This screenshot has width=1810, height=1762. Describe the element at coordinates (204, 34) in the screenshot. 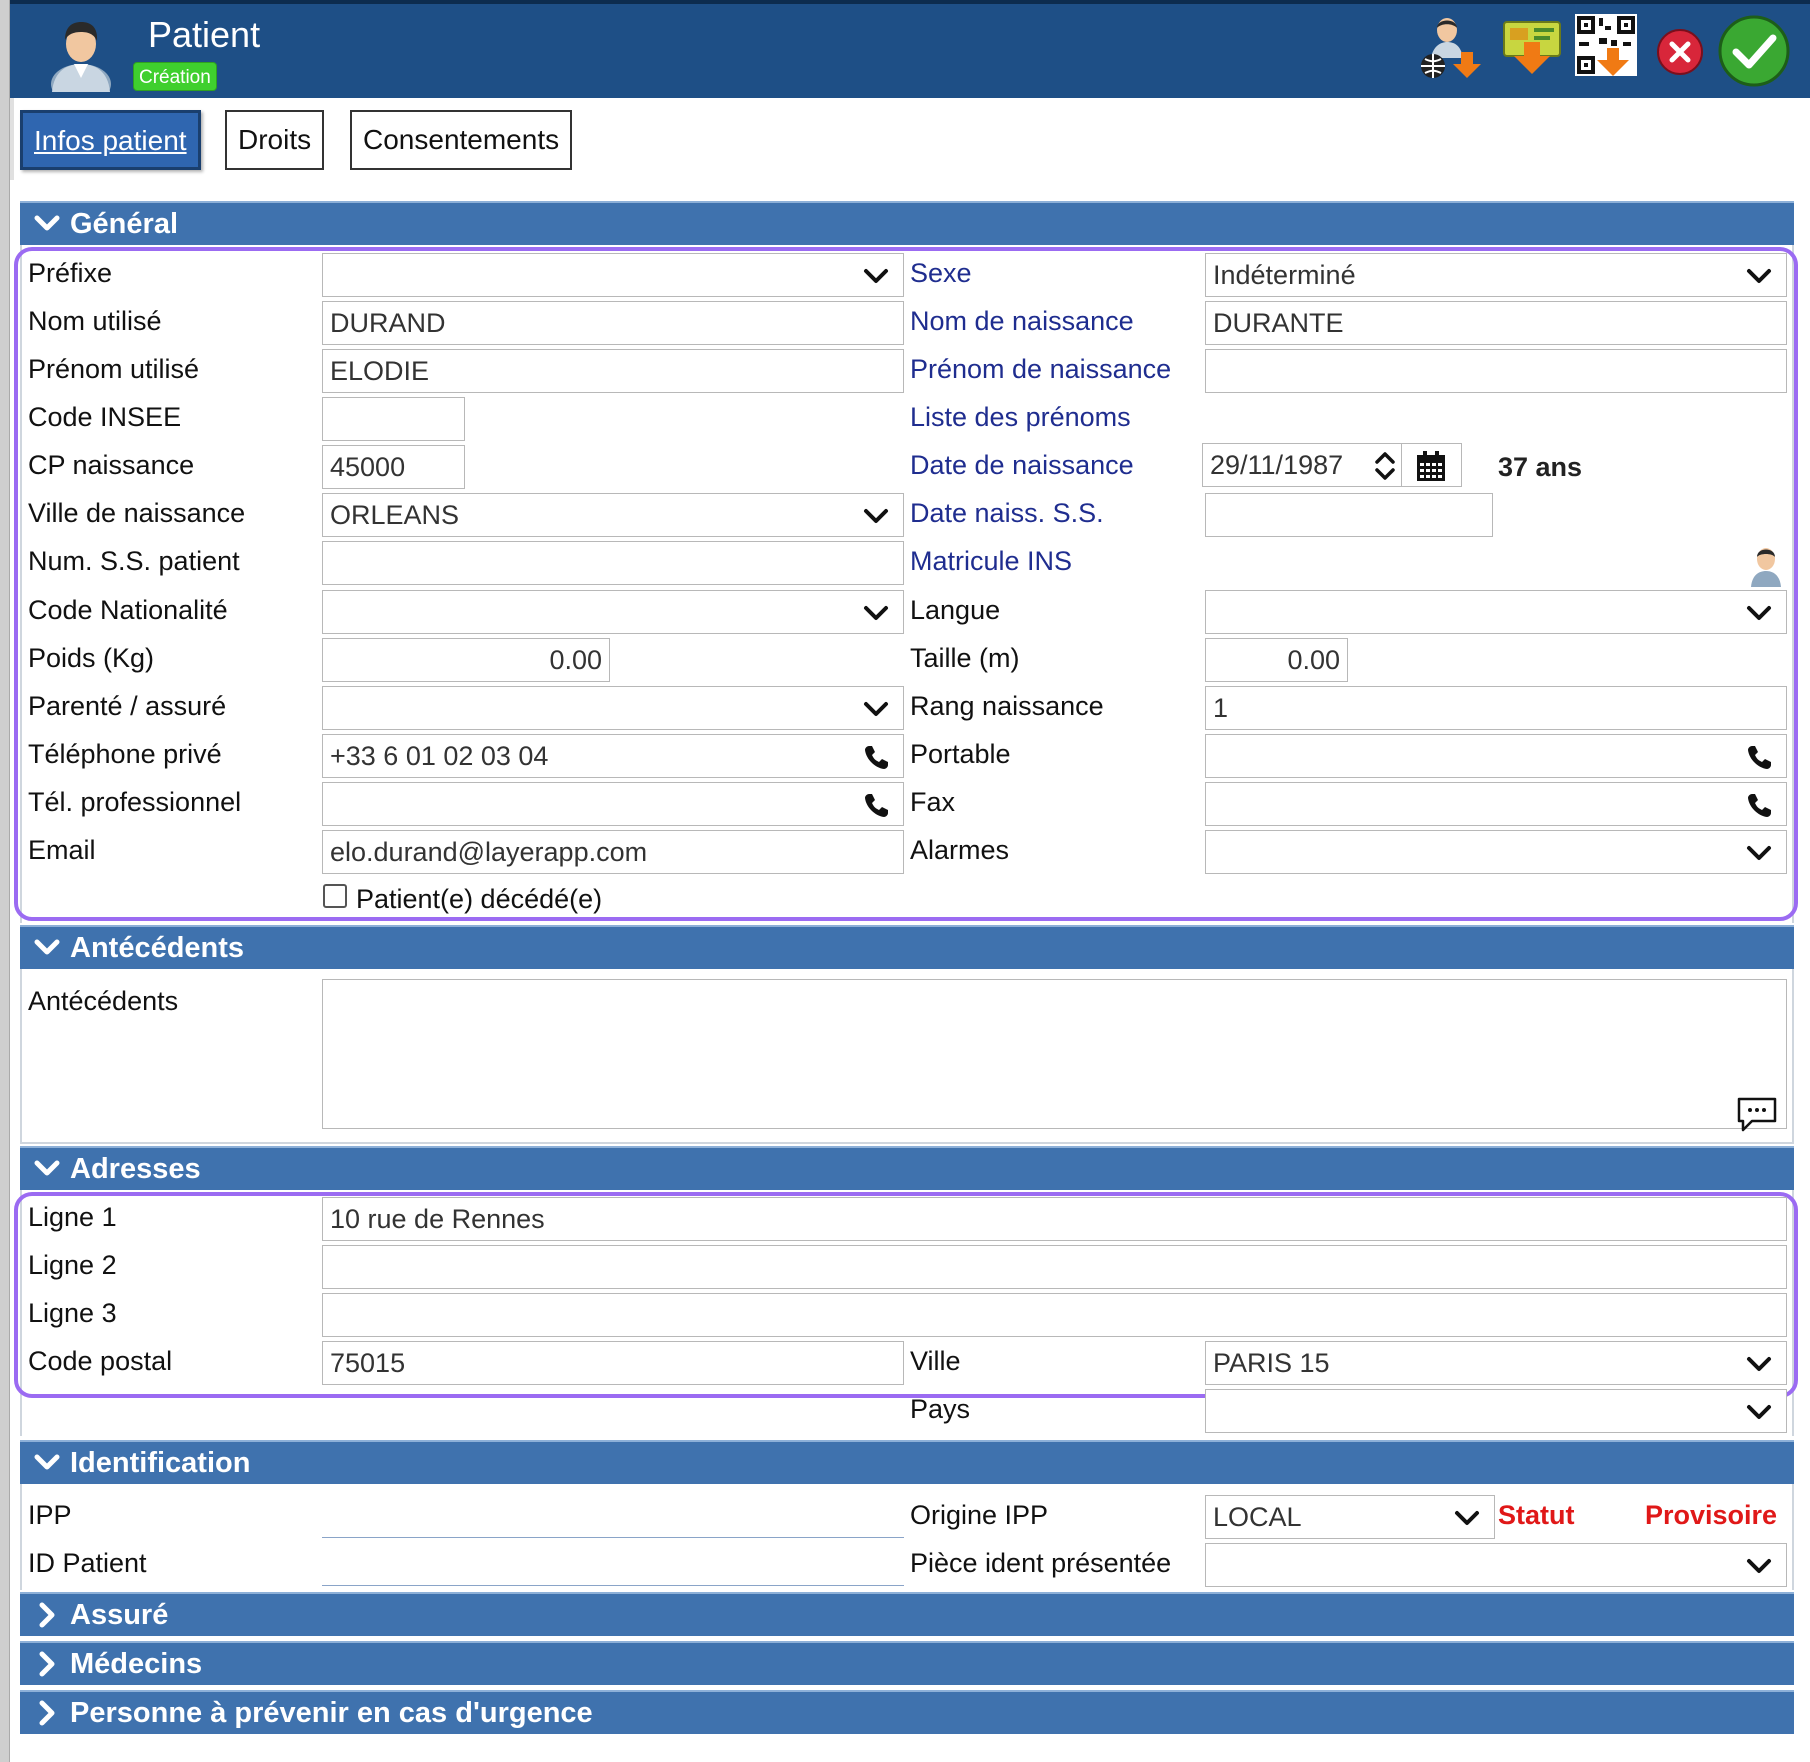

I see `dialog-title: Patient` at that location.